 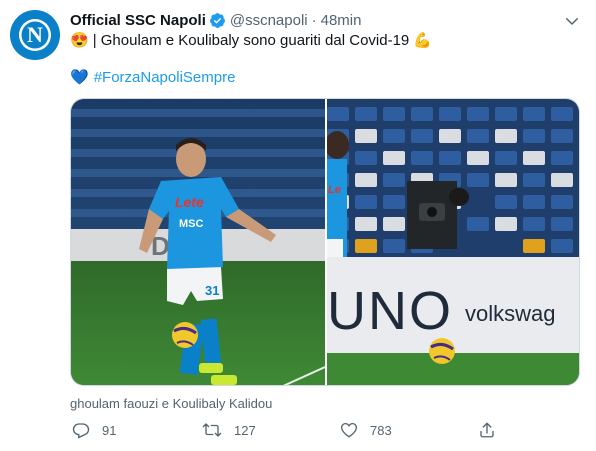 What do you see at coordinates (325, 430) in the screenshot?
I see `tweet-actions: 91 127 783` at bounding box center [325, 430].